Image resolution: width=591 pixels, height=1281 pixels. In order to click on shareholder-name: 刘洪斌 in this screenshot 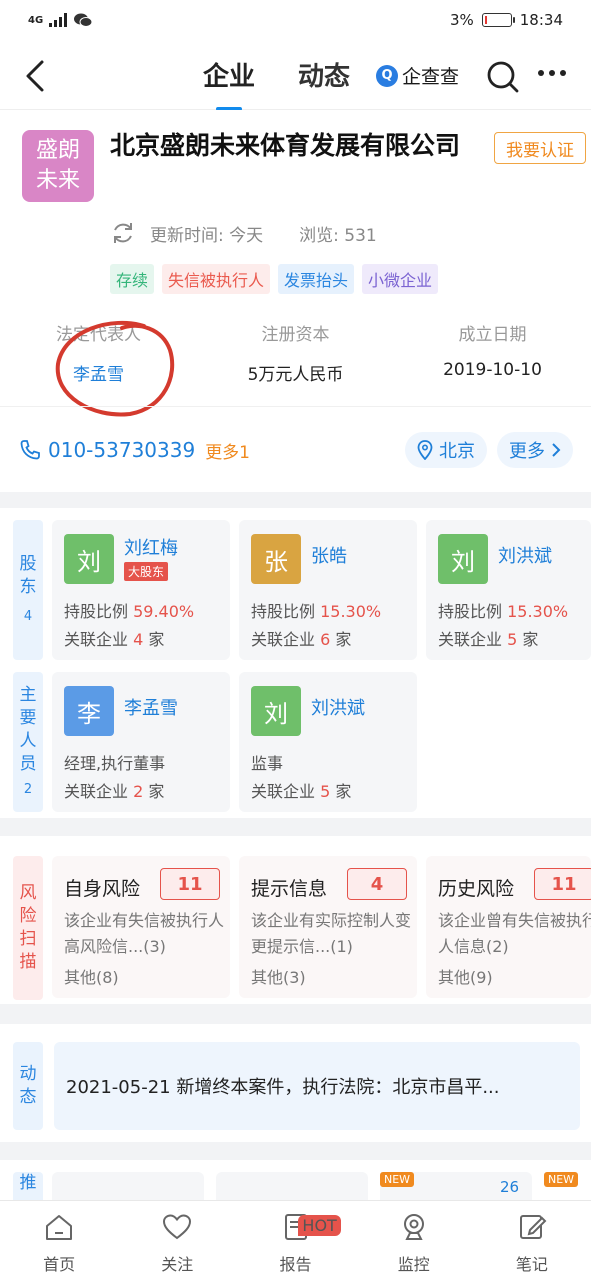, I will do `click(525, 555)`.